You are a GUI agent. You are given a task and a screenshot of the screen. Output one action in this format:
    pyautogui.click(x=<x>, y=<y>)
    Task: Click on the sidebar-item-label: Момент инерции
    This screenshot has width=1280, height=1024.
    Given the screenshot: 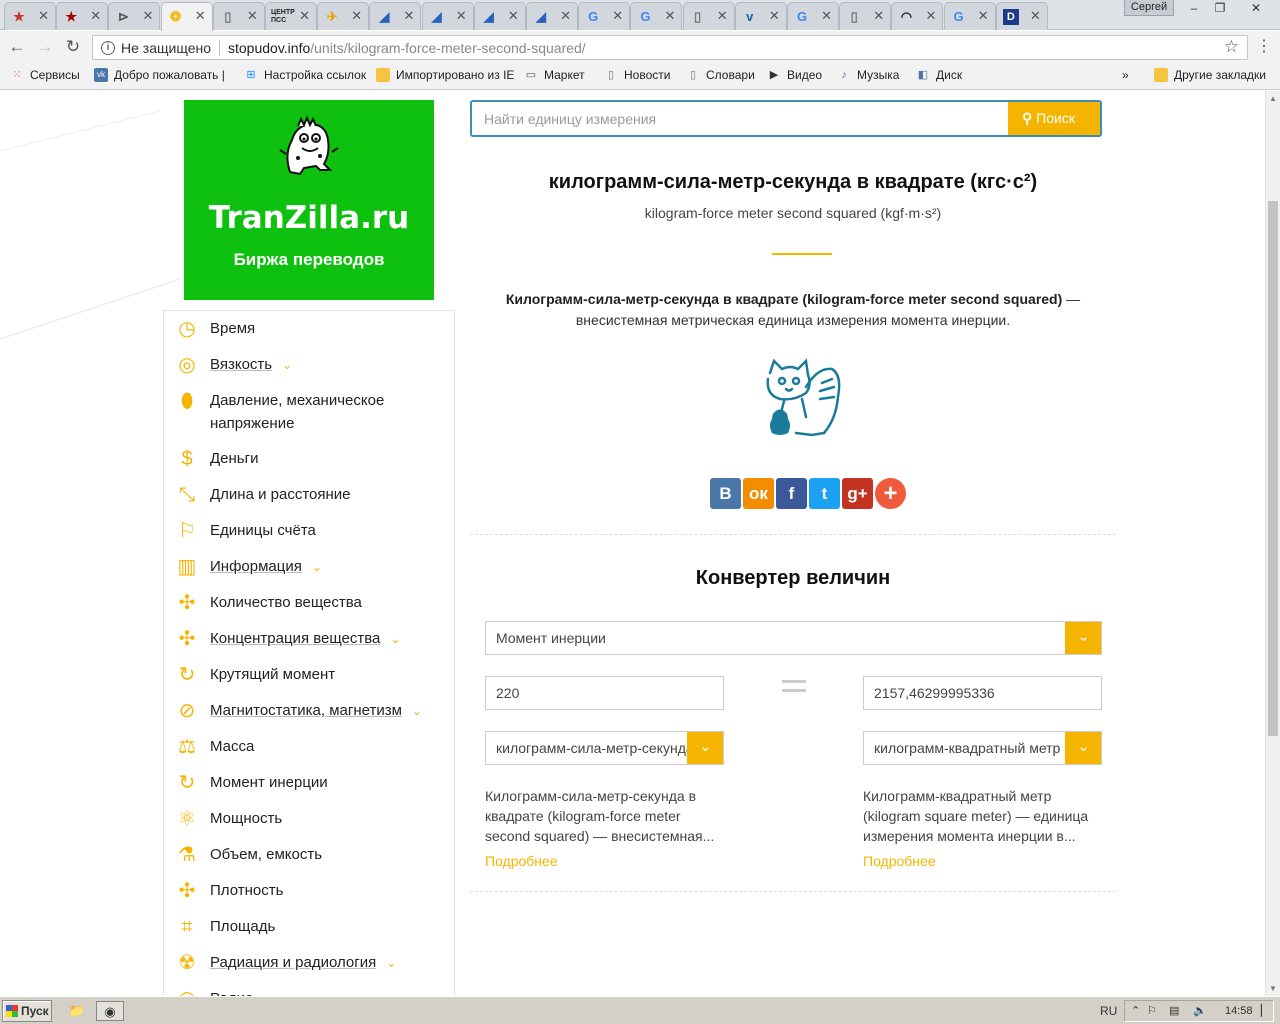 What is the action you would take?
    pyautogui.click(x=269, y=782)
    